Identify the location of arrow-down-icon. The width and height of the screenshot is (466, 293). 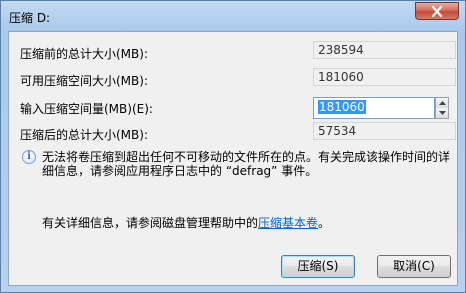
(442, 113).